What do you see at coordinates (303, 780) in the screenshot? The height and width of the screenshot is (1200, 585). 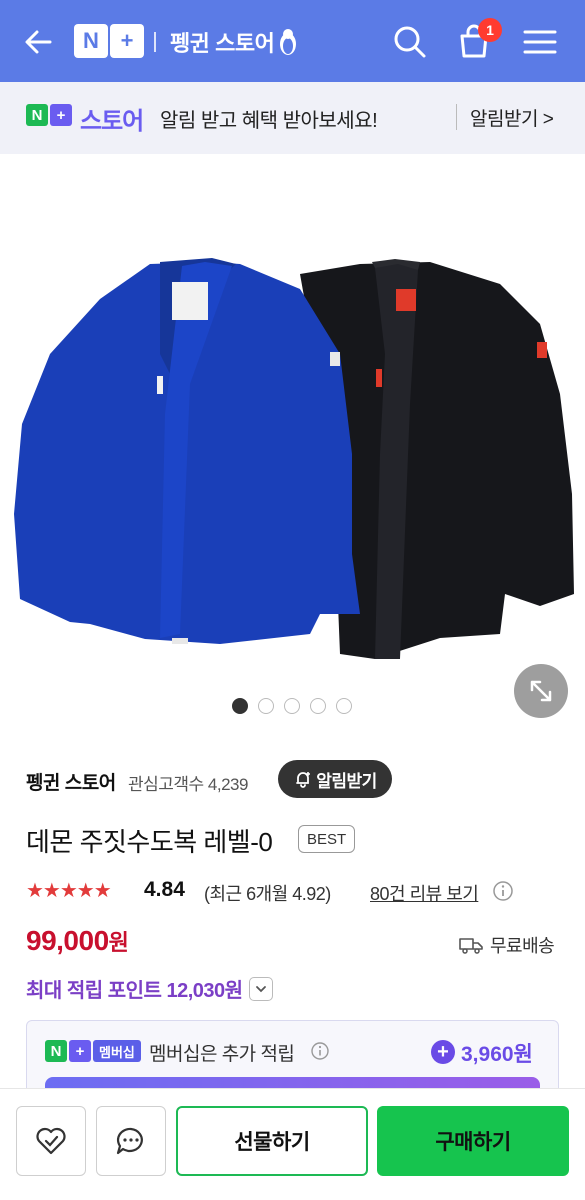 I see `bell-plus-icon` at bounding box center [303, 780].